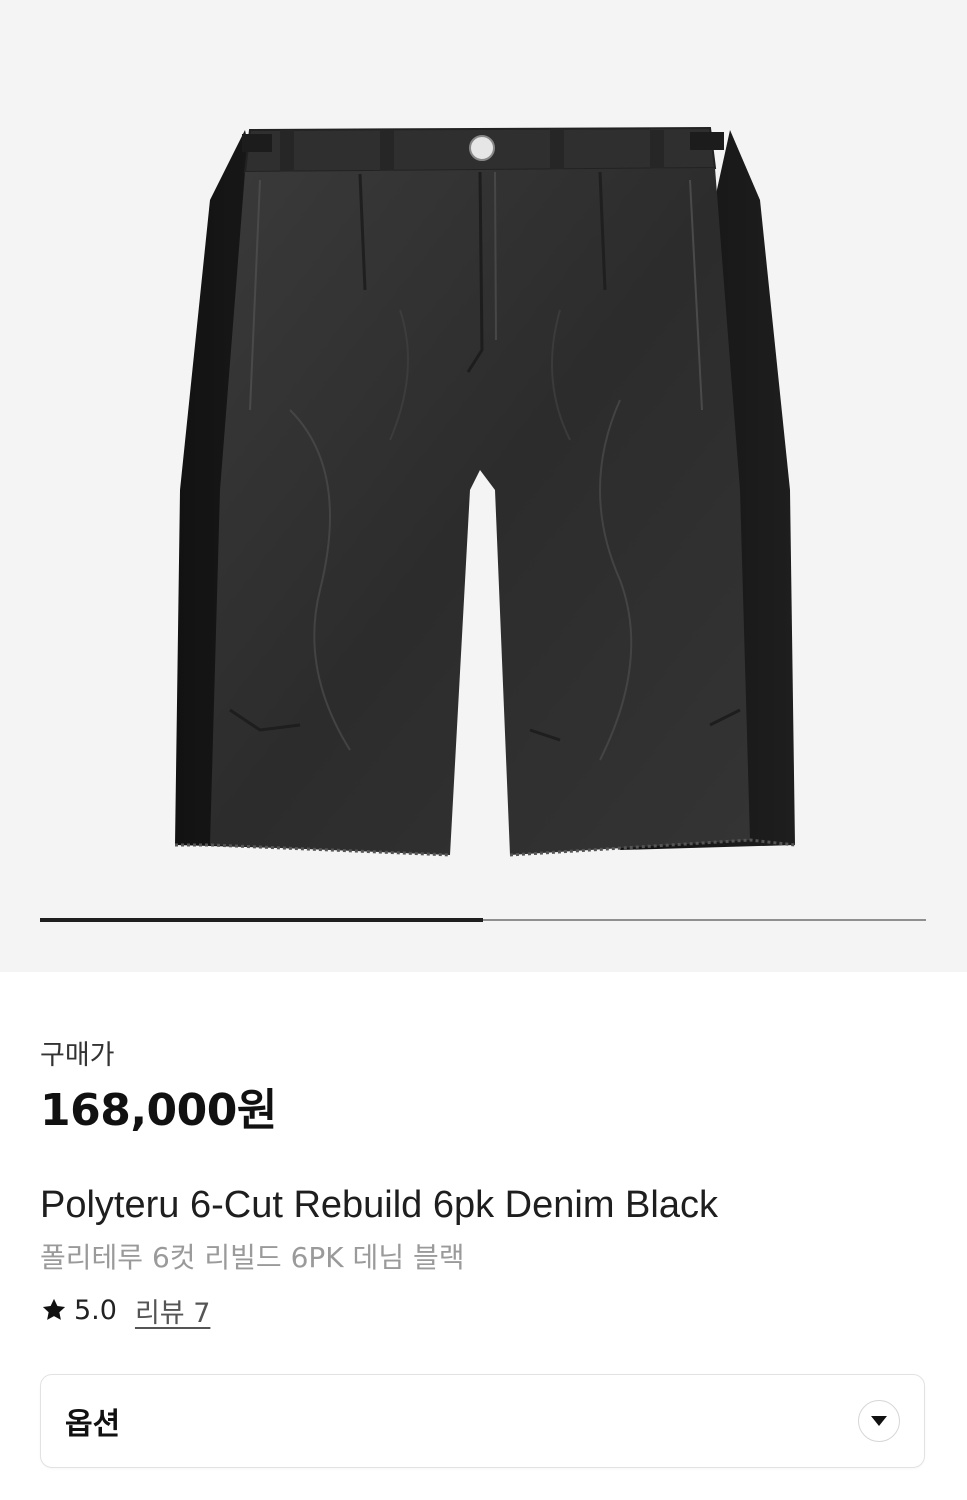 This screenshot has height=1500, width=967. What do you see at coordinates (482, 1421) in the screenshot?
I see `option-select: 옵션` at bounding box center [482, 1421].